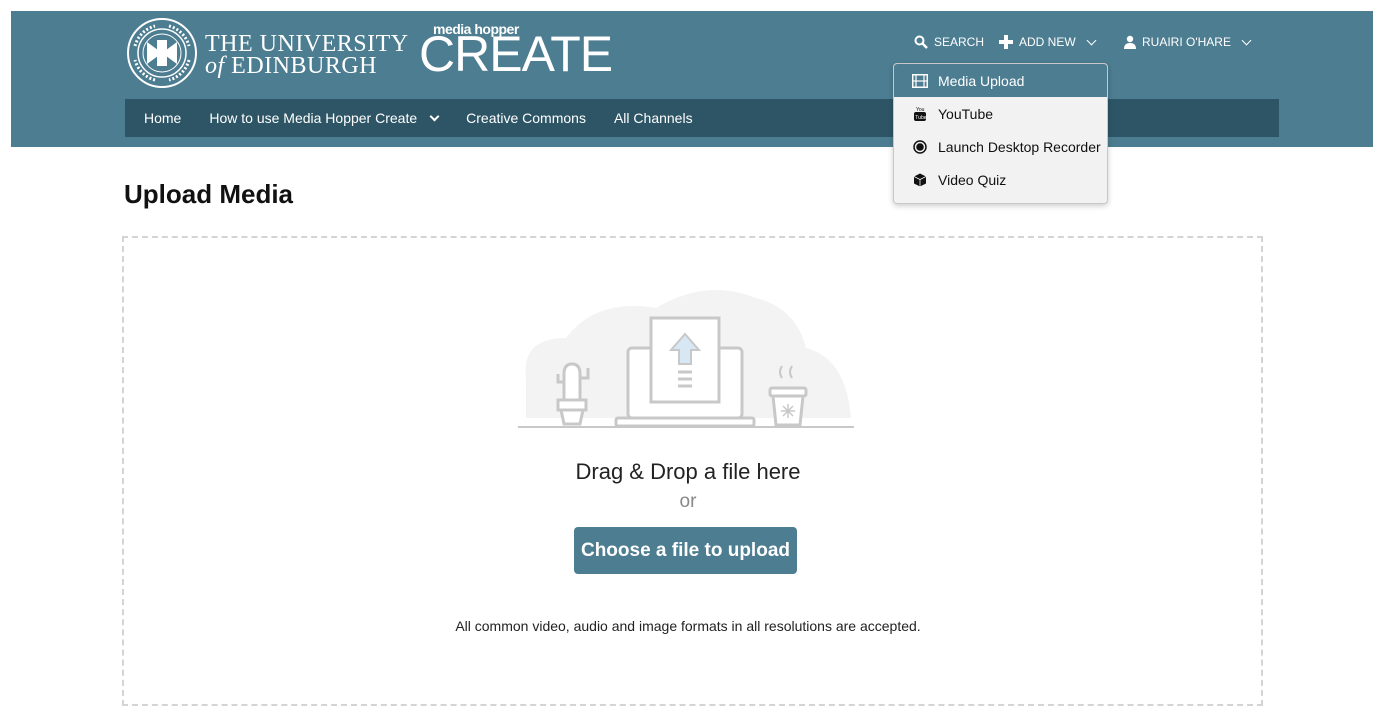 This screenshot has width=1376, height=706. I want to click on menu-item-youtube: You Tube YouTube, so click(1000, 113).